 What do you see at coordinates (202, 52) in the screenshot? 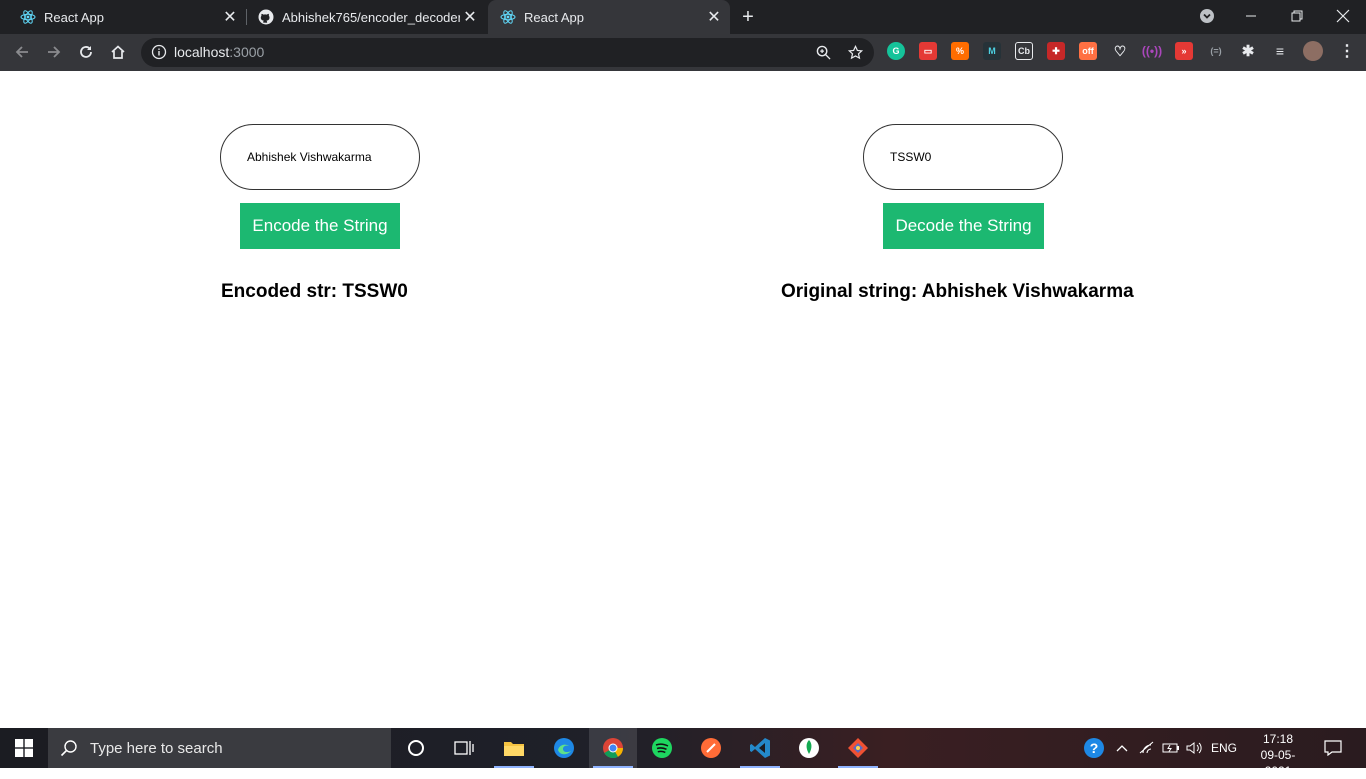
I see `url-host: localhost` at bounding box center [202, 52].